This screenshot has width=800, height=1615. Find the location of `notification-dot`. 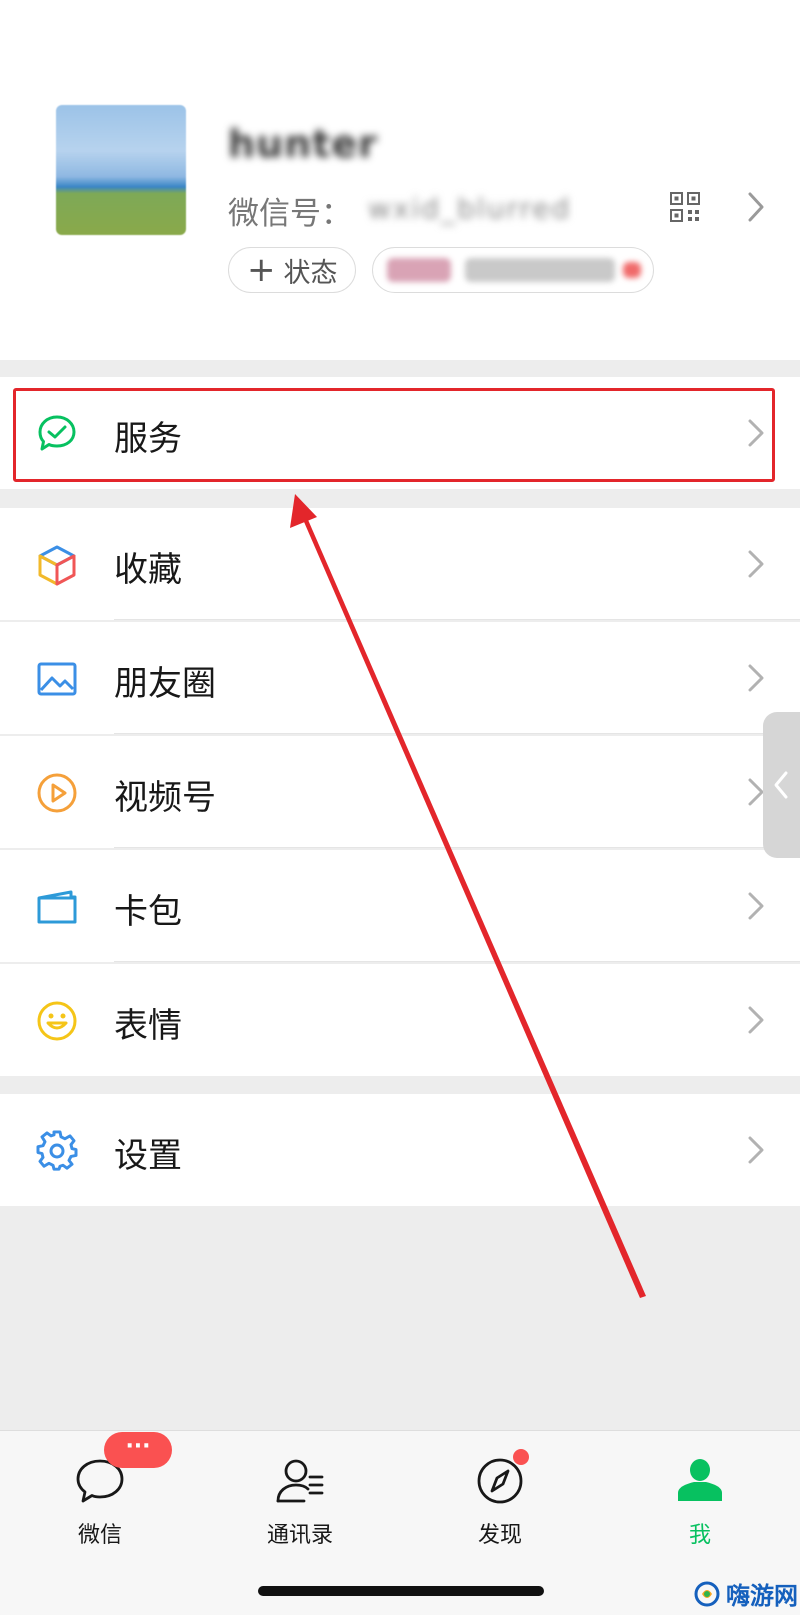

notification-dot is located at coordinates (521, 1457).